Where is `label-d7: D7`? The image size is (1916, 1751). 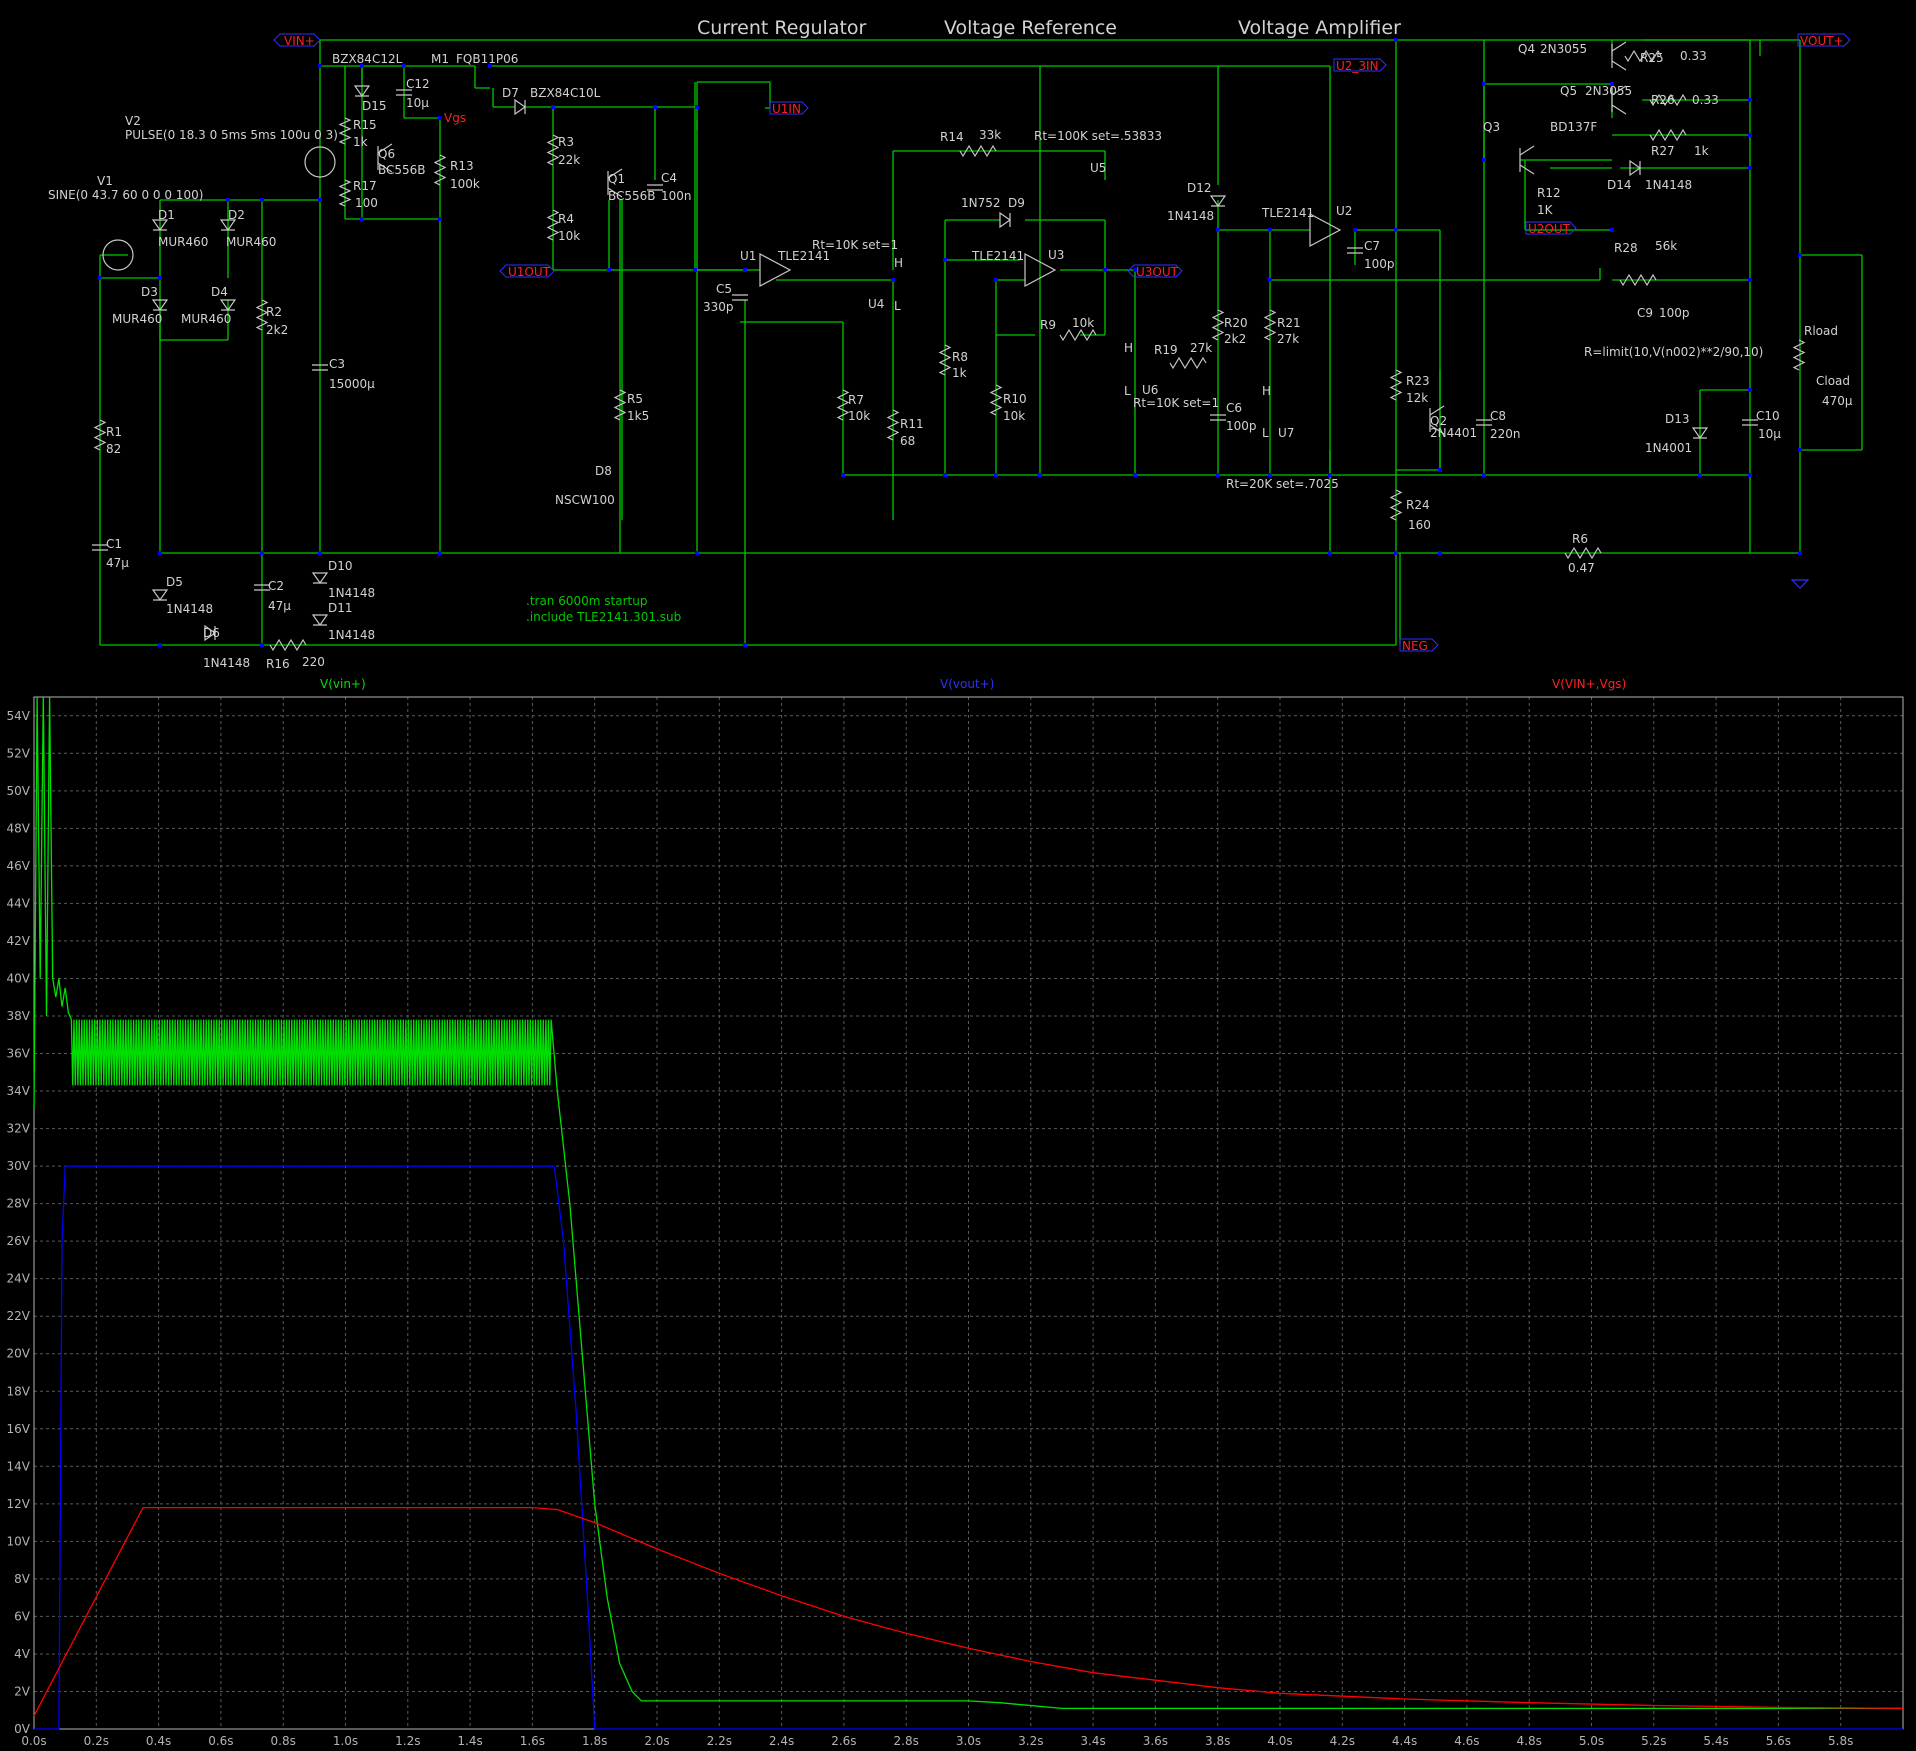
label-d7: D7 is located at coordinates (510, 93).